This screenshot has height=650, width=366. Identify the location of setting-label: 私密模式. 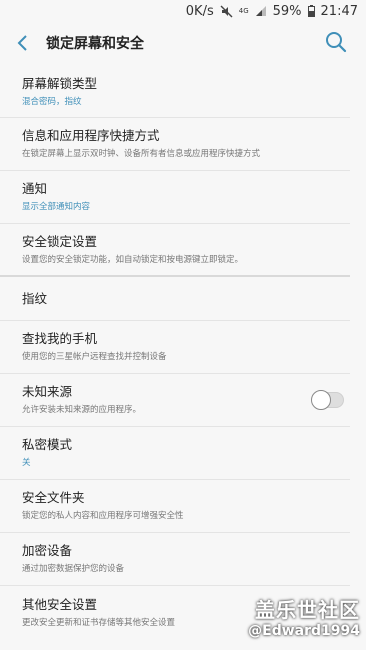
(47, 444).